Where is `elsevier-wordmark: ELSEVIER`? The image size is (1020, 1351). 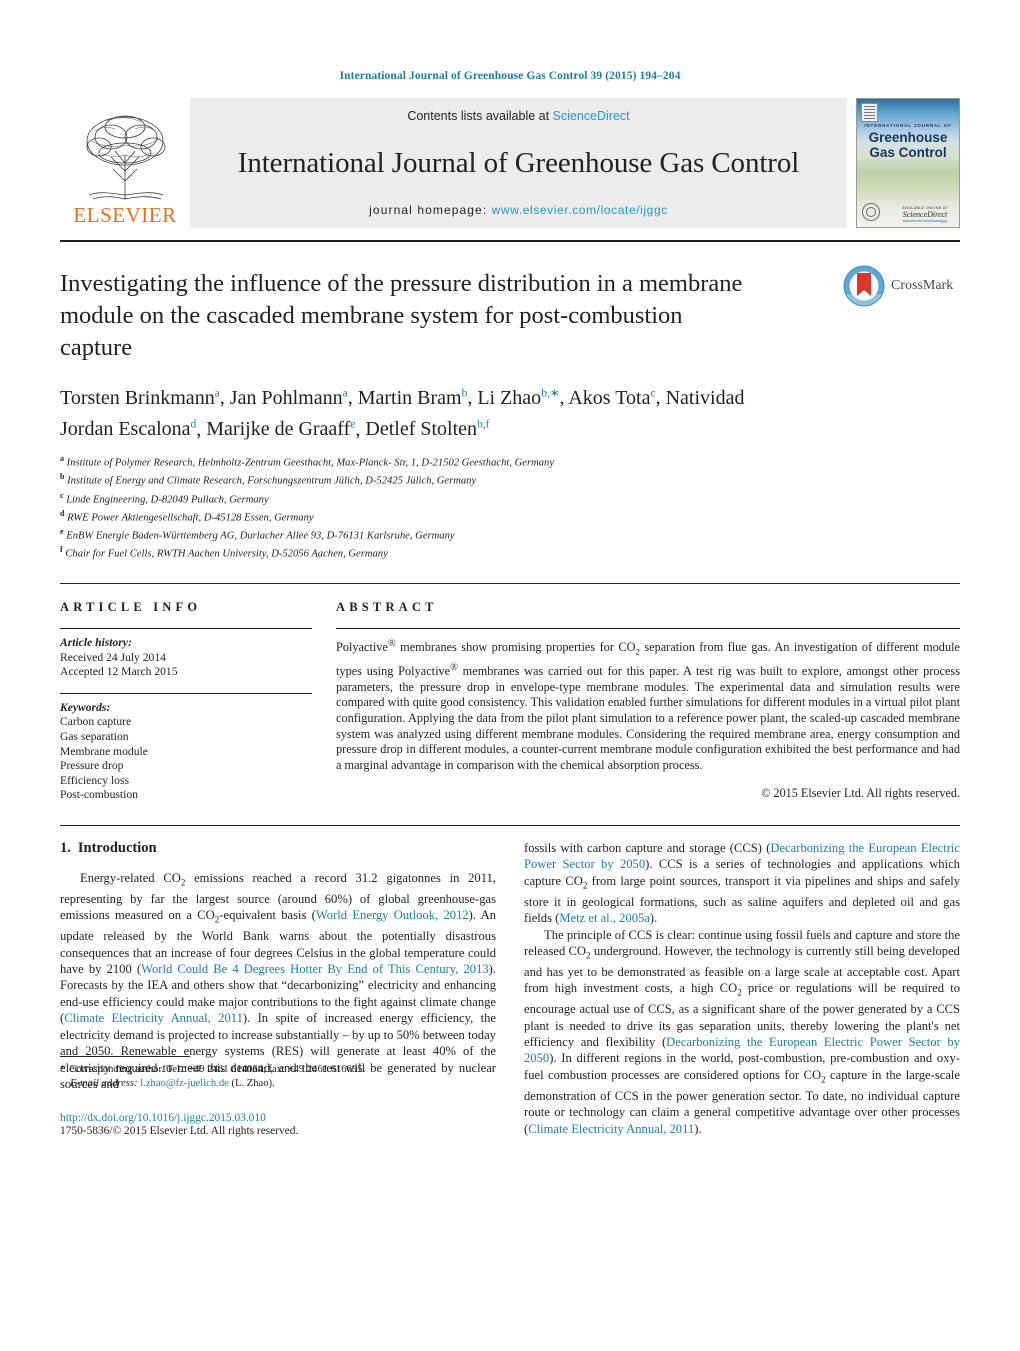 elsevier-wordmark: ELSEVIER is located at coordinates (125, 215).